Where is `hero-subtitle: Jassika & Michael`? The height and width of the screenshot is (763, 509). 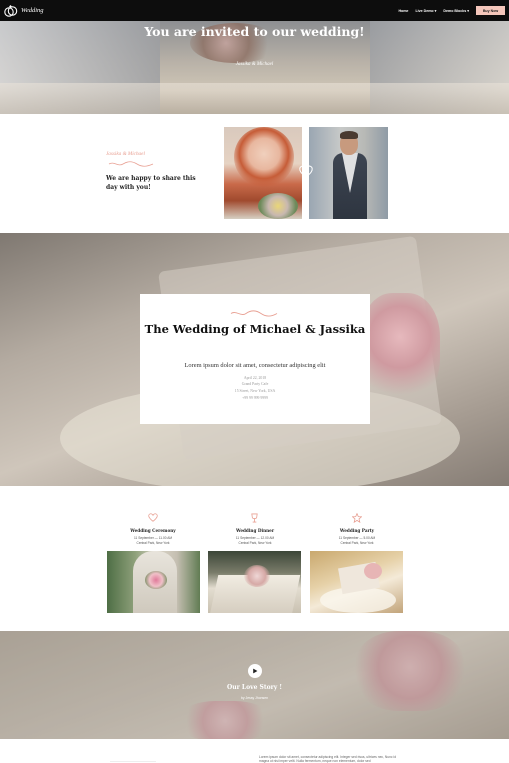 hero-subtitle: Jassika & Michael is located at coordinates (254, 64).